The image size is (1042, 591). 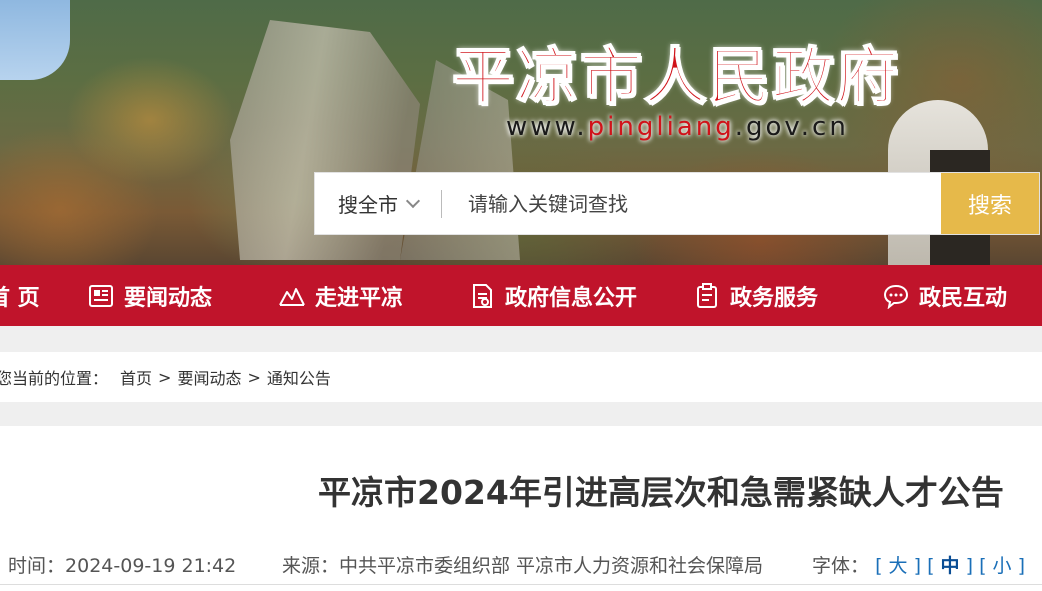 What do you see at coordinates (101, 295) in the screenshot?
I see `newspaper-icon` at bounding box center [101, 295].